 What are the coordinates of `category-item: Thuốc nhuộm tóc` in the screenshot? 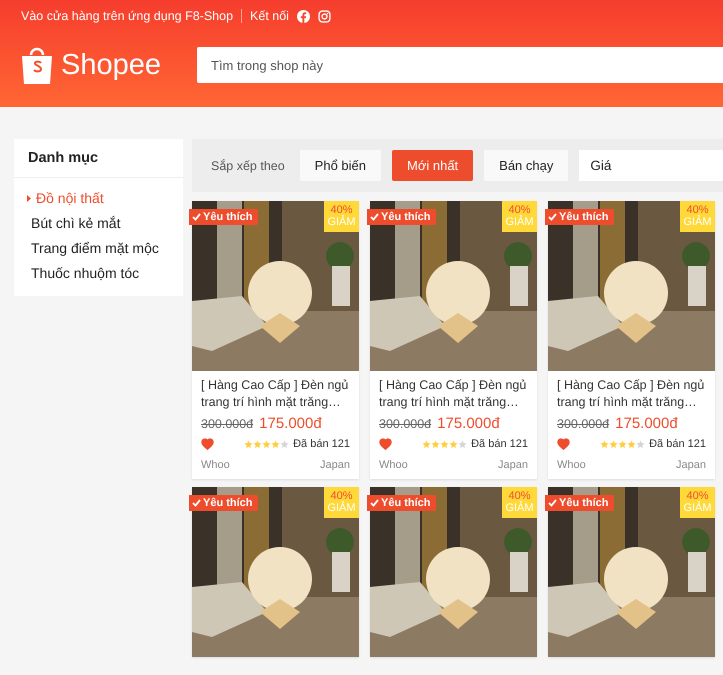 It's located at (98, 273).